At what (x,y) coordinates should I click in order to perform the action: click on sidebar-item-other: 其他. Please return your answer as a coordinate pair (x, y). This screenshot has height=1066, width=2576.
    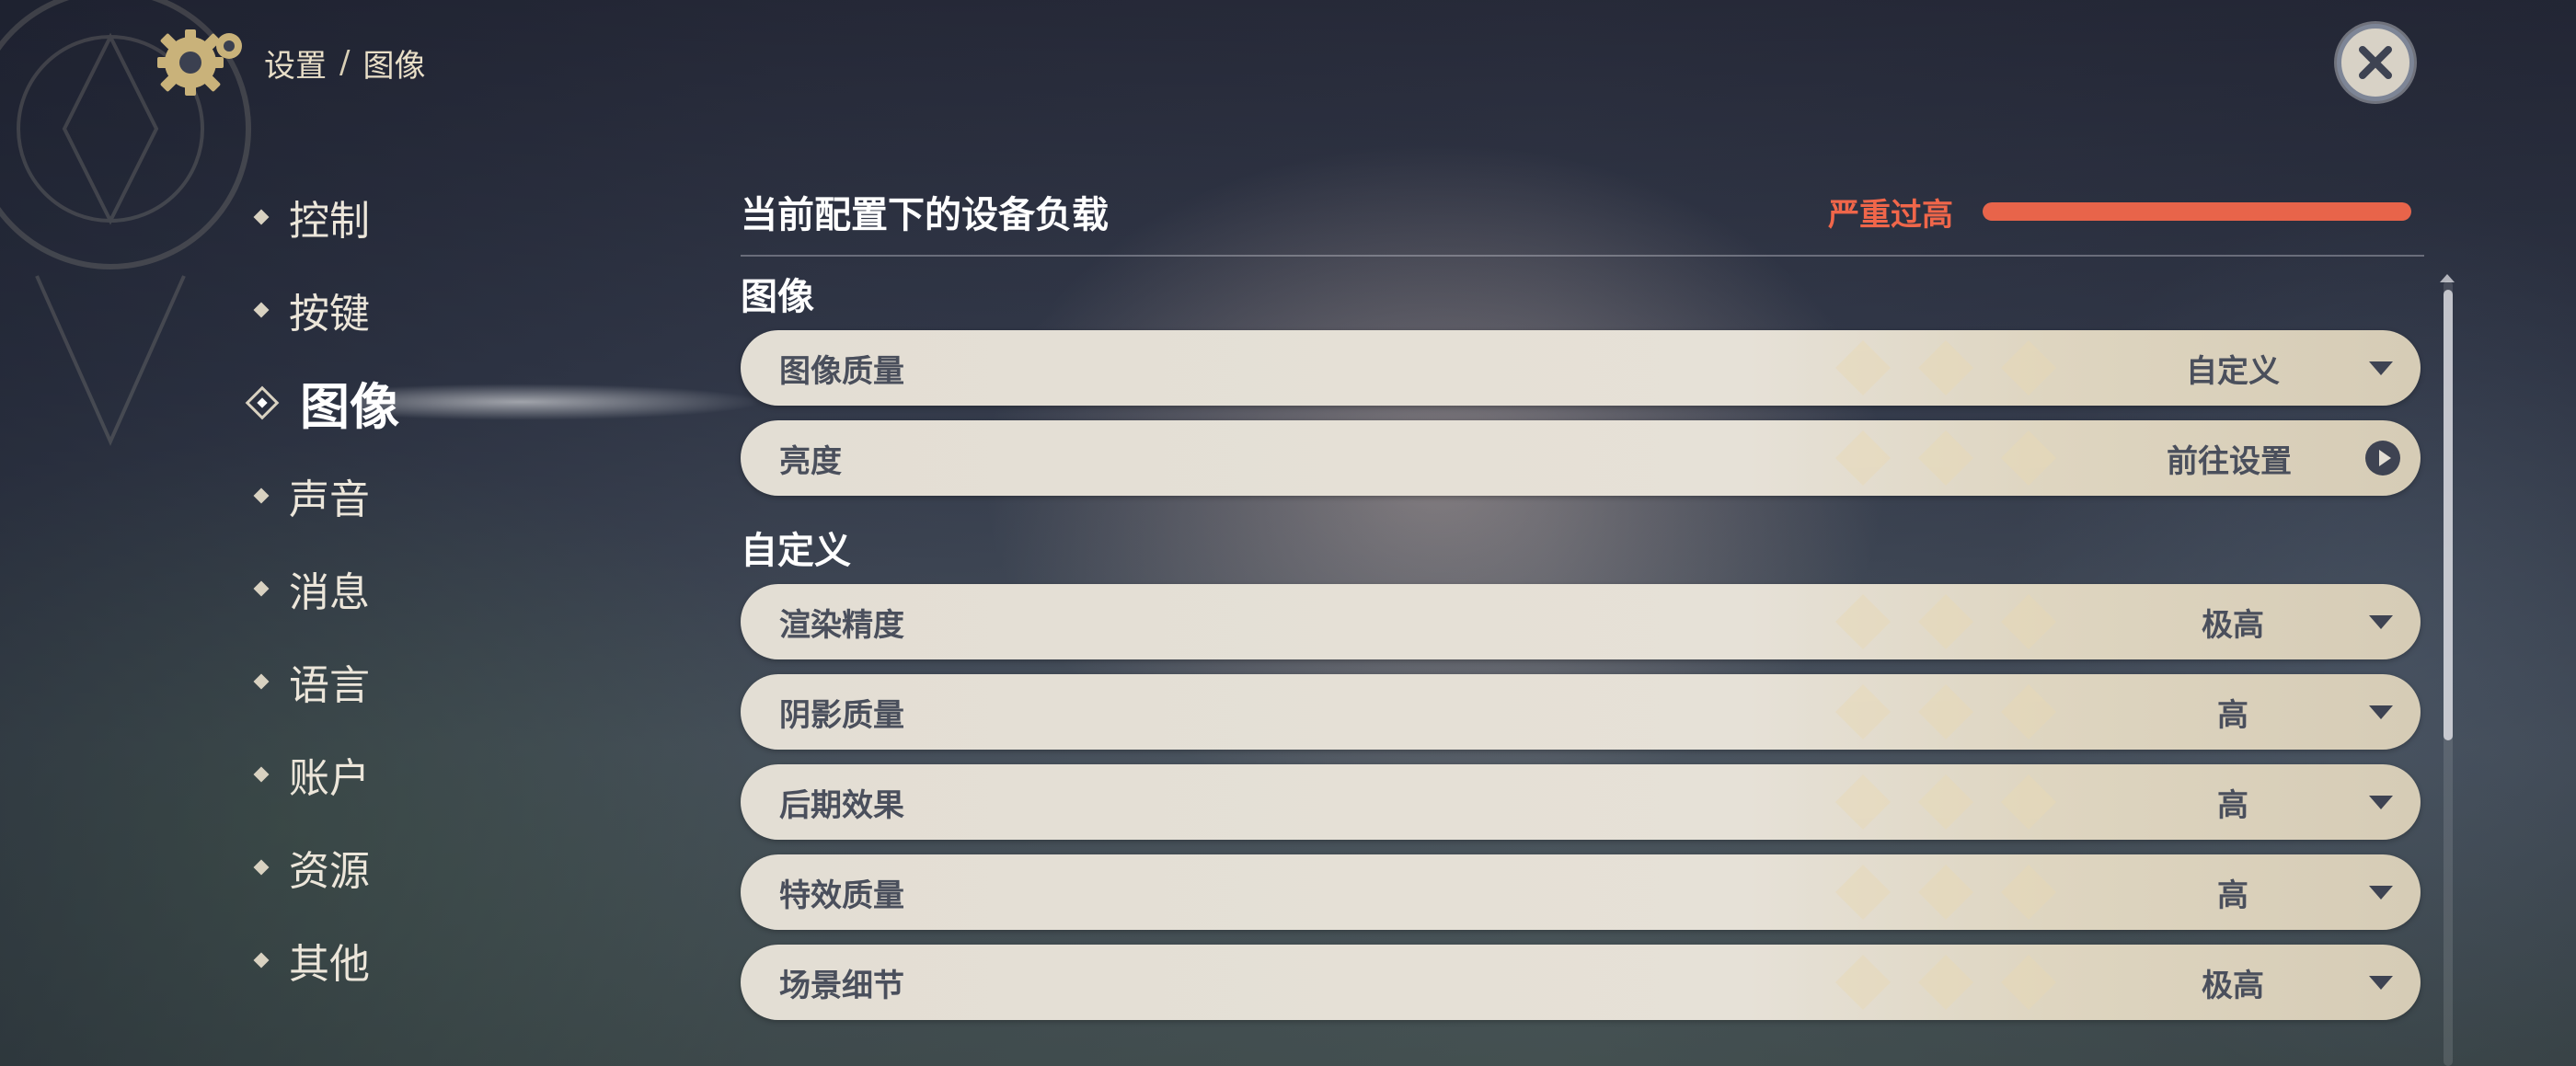
    Looking at the image, I should click on (446, 959).